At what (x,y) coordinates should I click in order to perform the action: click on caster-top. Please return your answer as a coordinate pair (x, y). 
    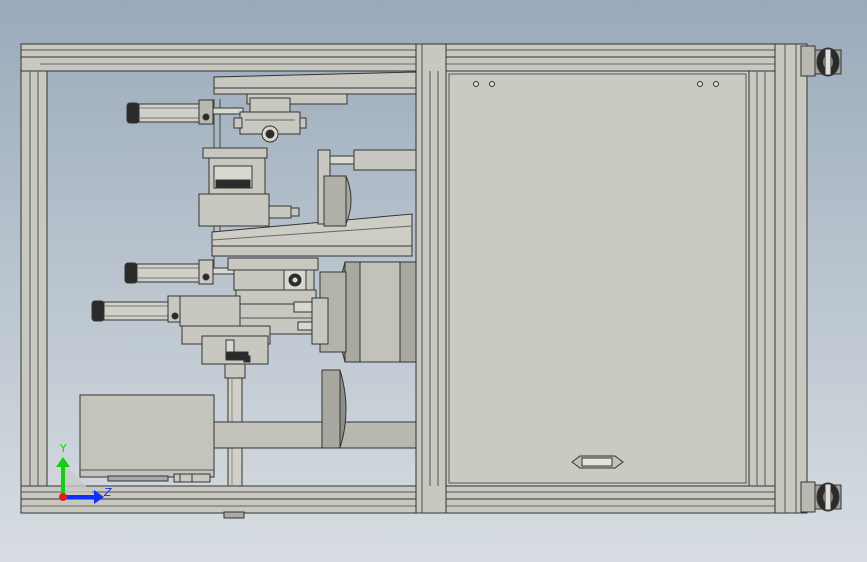
    Looking at the image, I should click on (821, 61).